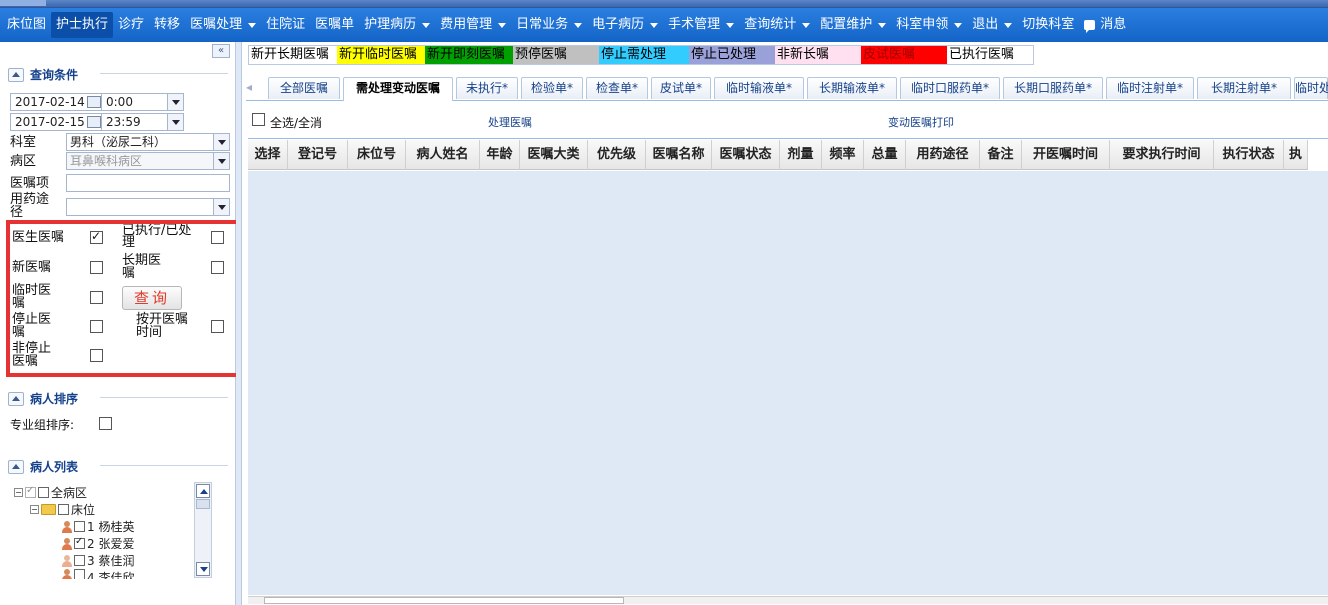 The width and height of the screenshot is (1328, 605). Describe the element at coordinates (617, 155) in the screenshot. I see `column-header: 优先级` at that location.